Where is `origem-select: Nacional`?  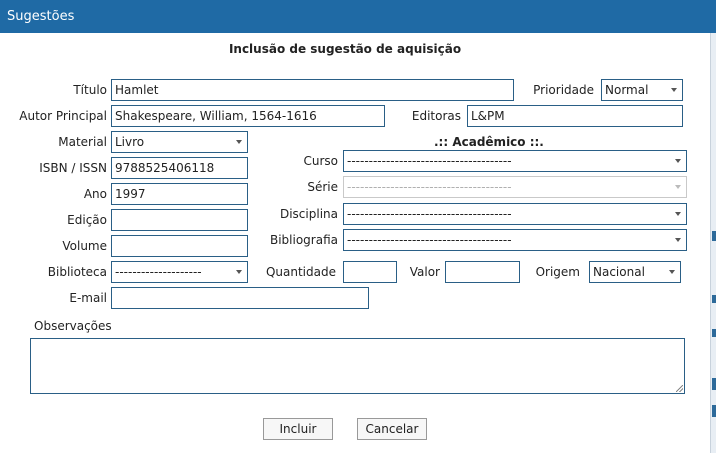 origem-select: Nacional is located at coordinates (635, 272).